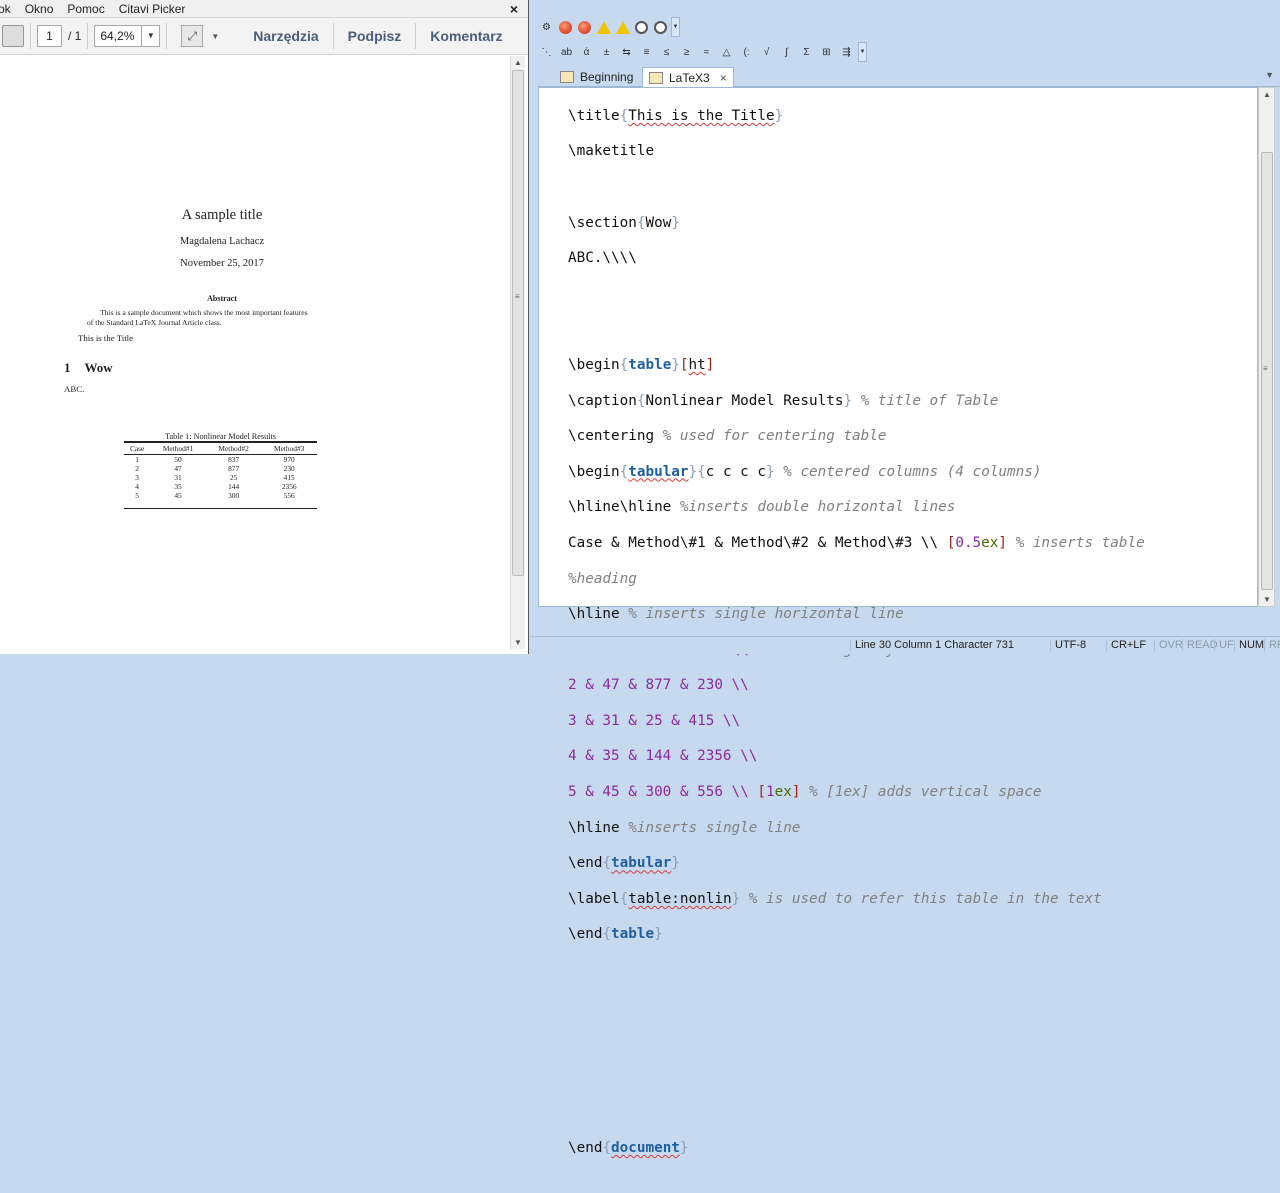 This screenshot has width=1280, height=1193. I want to click on page-number-input: 1, so click(49, 36).